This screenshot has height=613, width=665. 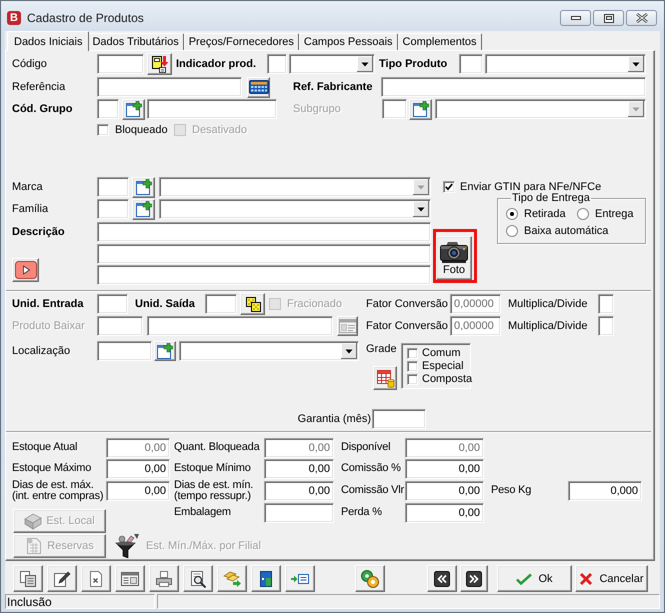 I want to click on stock-value-field: 0,000, so click(x=605, y=491).